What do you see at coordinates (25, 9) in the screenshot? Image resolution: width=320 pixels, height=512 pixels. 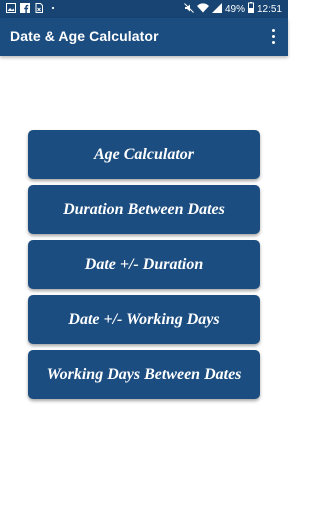 I see `facebook-icon` at bounding box center [25, 9].